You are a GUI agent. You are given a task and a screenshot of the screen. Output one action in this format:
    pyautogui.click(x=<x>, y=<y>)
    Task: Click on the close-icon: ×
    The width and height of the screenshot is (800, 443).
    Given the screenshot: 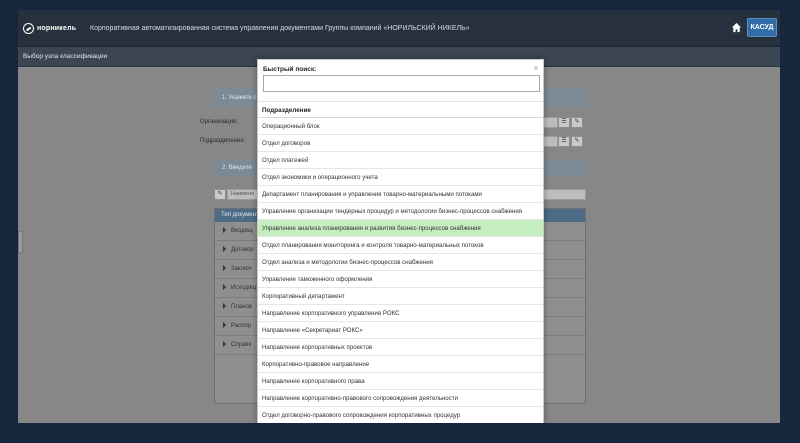 What is the action you would take?
    pyautogui.click(x=536, y=69)
    